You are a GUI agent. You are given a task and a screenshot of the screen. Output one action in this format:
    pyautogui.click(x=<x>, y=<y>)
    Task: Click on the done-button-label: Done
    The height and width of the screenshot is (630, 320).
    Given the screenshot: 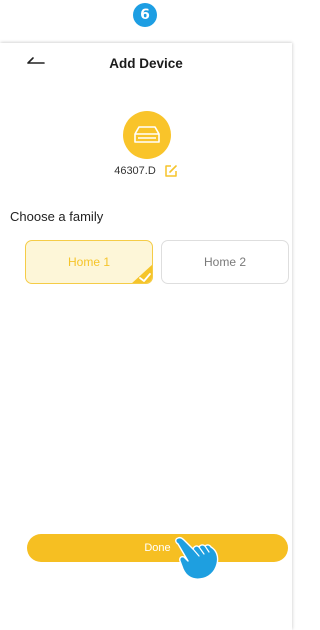 What is the action you would take?
    pyautogui.click(x=157, y=548)
    